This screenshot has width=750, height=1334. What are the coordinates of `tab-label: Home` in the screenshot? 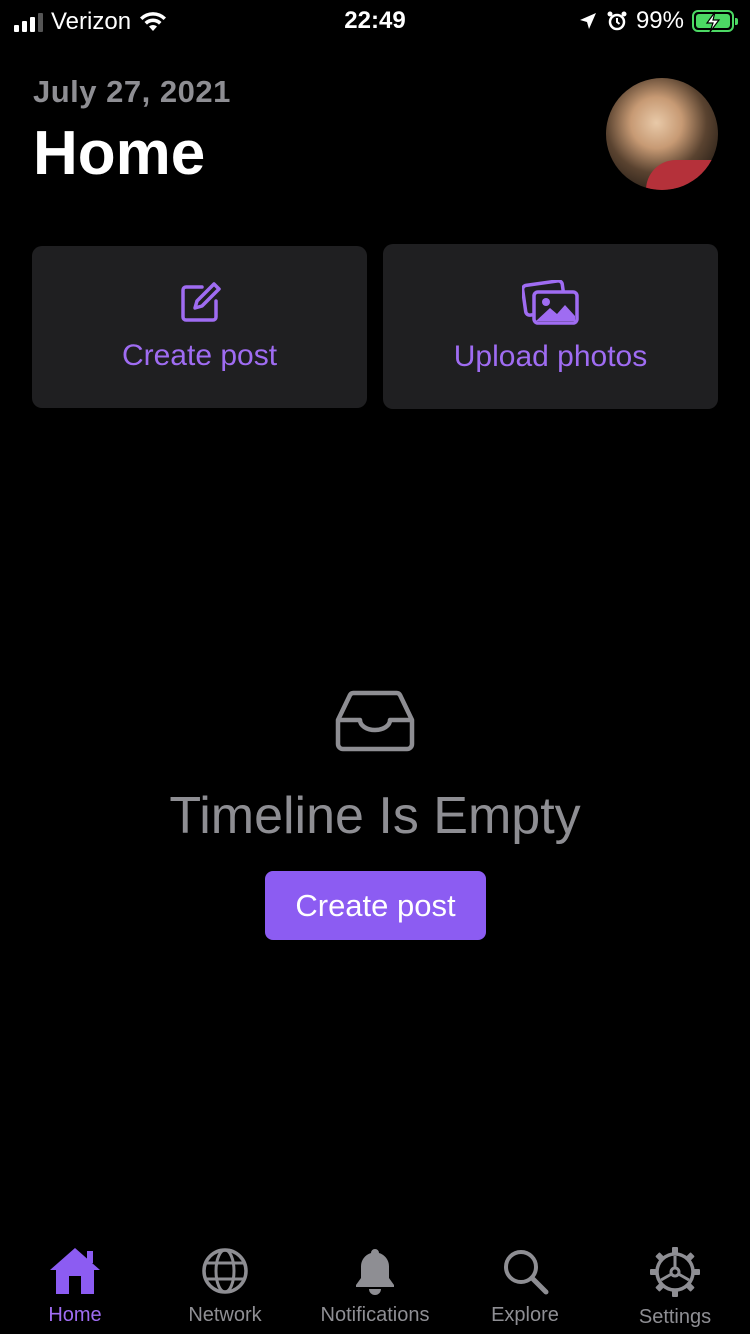 It's located at (75, 1315).